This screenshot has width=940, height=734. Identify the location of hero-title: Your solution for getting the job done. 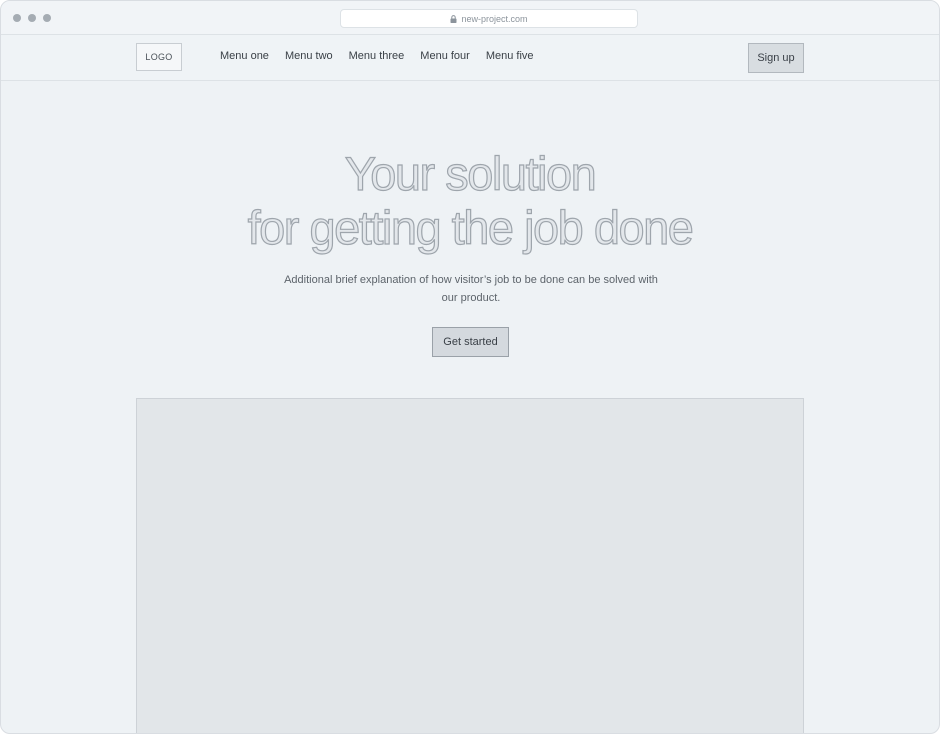
(470, 200).